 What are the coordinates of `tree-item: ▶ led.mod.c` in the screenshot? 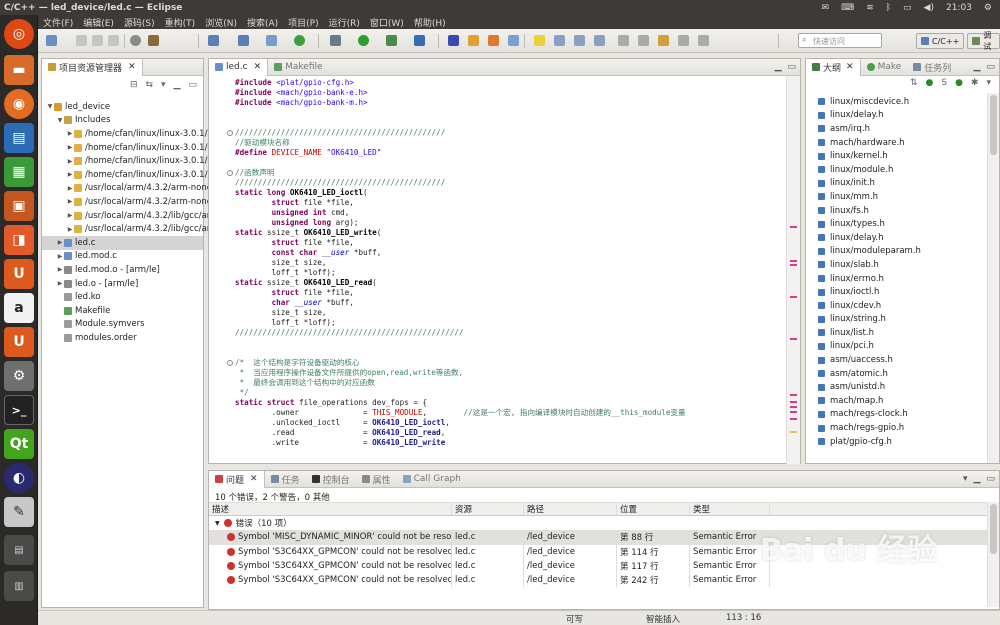 It's located at (122, 257).